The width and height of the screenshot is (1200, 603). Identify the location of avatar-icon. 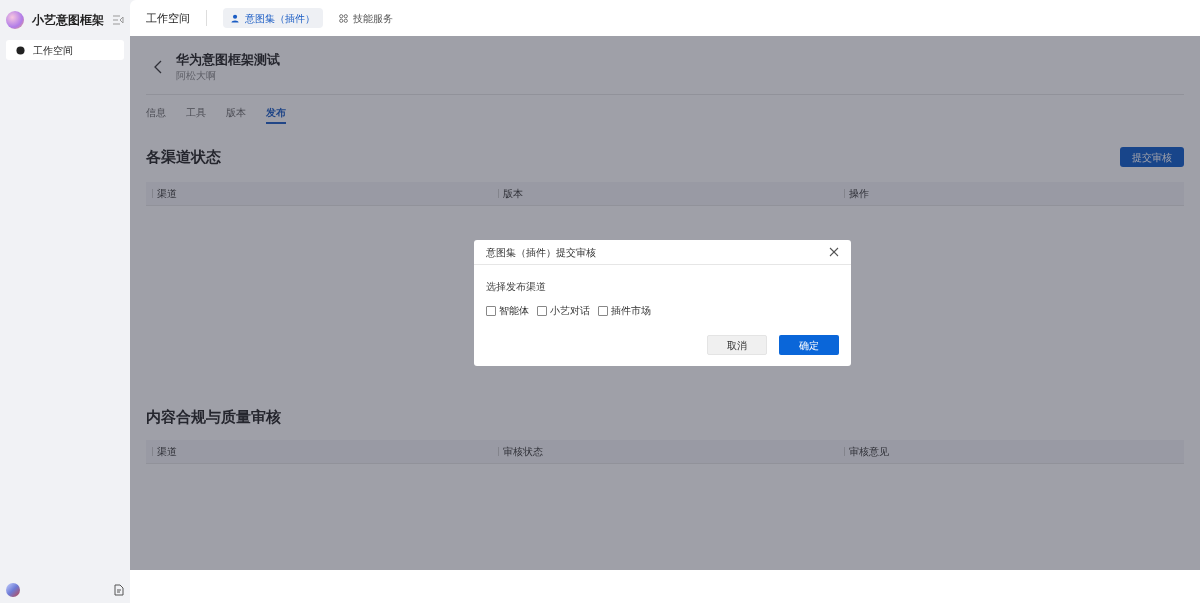
(13, 590).